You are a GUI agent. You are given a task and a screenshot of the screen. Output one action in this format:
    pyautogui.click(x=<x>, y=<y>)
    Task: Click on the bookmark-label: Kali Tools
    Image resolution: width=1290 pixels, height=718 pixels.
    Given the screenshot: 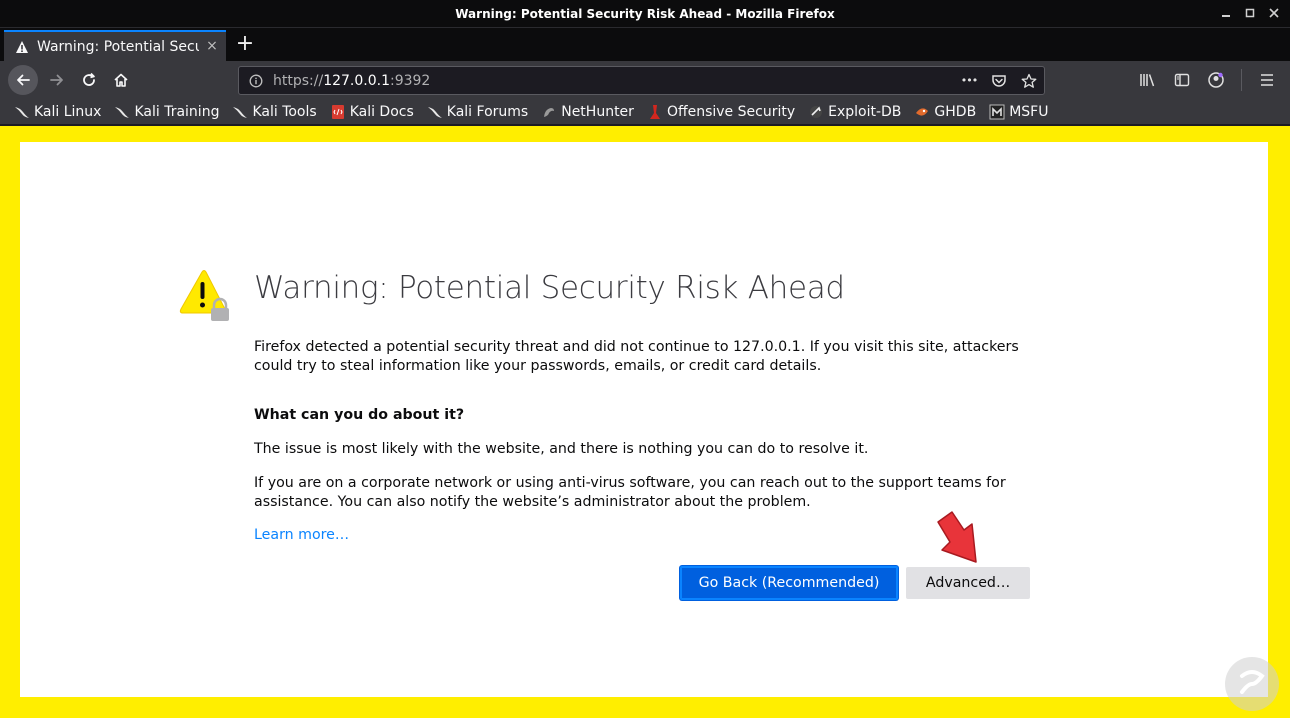 What is the action you would take?
    pyautogui.click(x=284, y=111)
    